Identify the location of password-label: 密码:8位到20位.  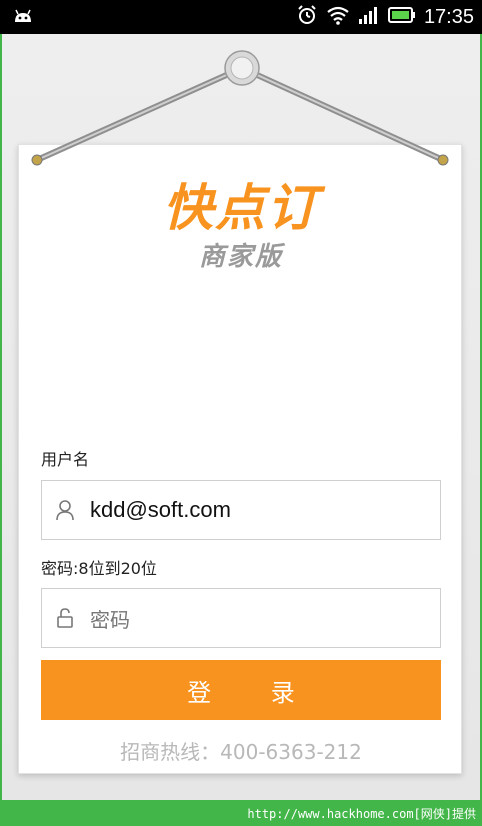
(99, 568).